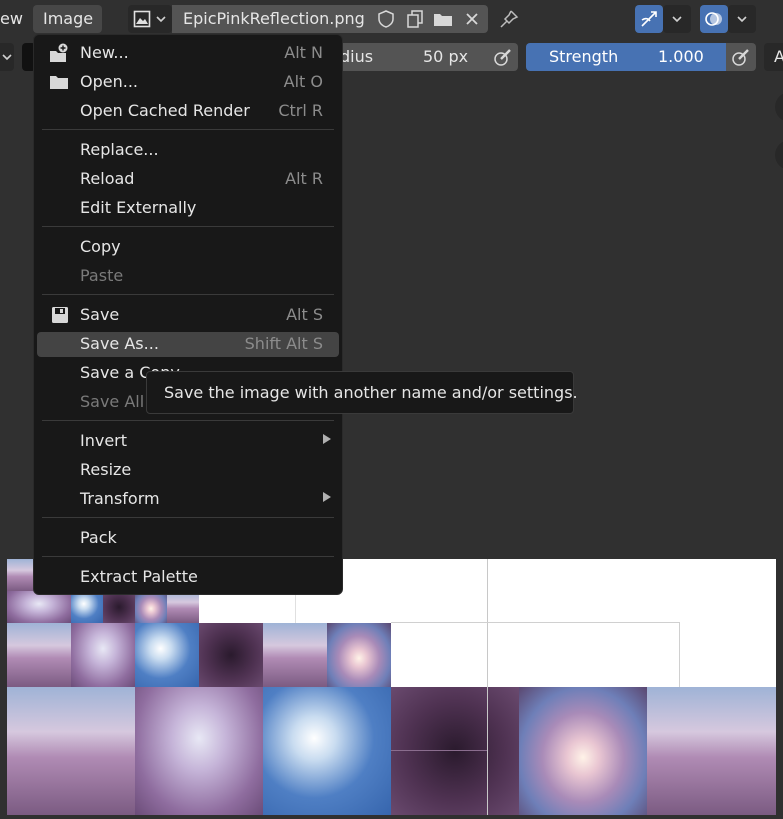 This screenshot has width=783, height=819. I want to click on pin-icon, so click(509, 19).